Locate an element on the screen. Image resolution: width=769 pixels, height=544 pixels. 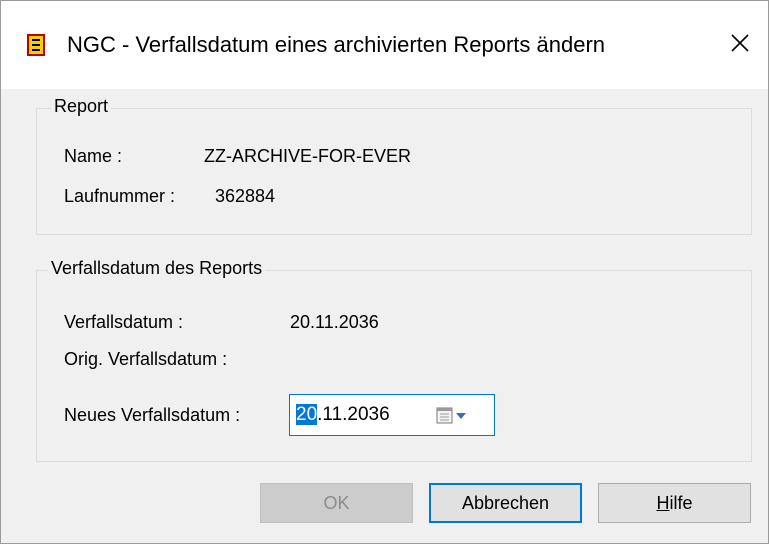
date-day-segment: 20 is located at coordinates (307, 414).